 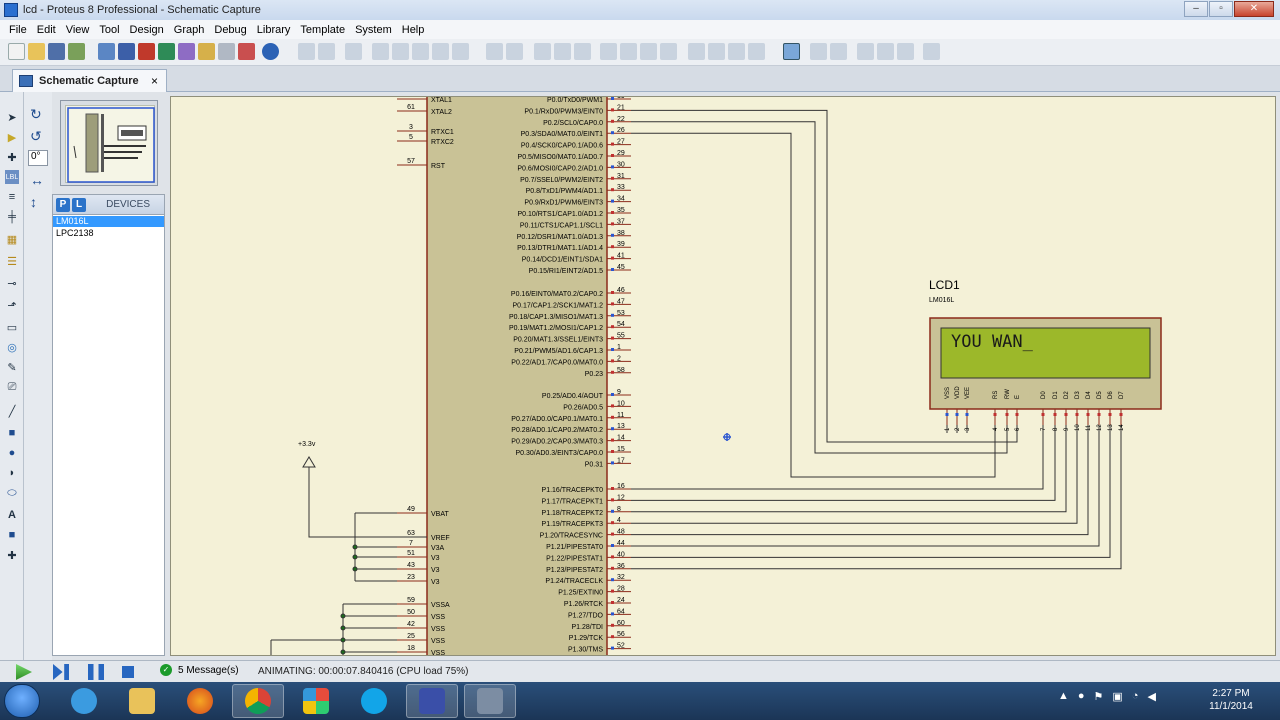 What do you see at coordinates (12, 217) in the screenshot?
I see `buses-icon: ╪` at bounding box center [12, 217].